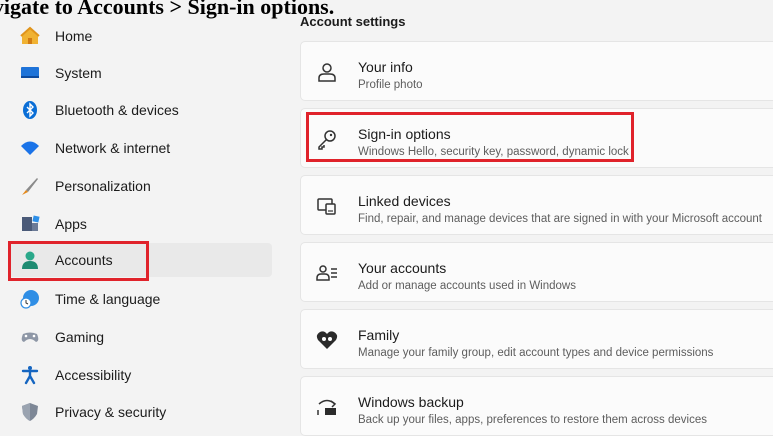 This screenshot has height=436, width=773. What do you see at coordinates (30, 224) in the screenshot?
I see `apps-icon` at bounding box center [30, 224].